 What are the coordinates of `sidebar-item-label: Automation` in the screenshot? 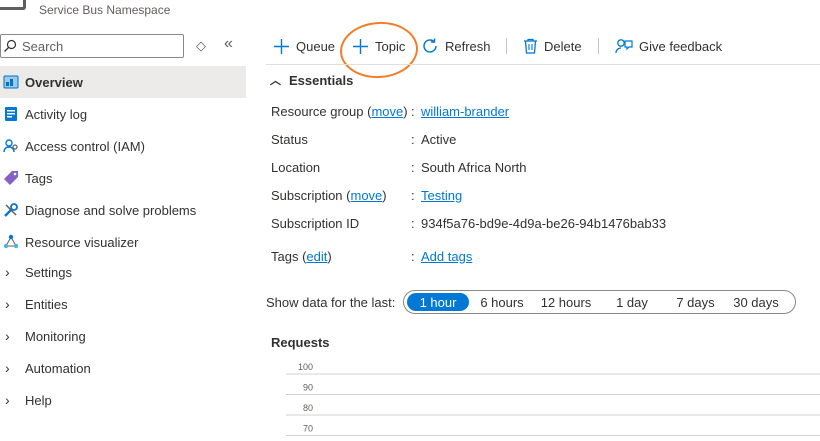 It's located at (58, 368).